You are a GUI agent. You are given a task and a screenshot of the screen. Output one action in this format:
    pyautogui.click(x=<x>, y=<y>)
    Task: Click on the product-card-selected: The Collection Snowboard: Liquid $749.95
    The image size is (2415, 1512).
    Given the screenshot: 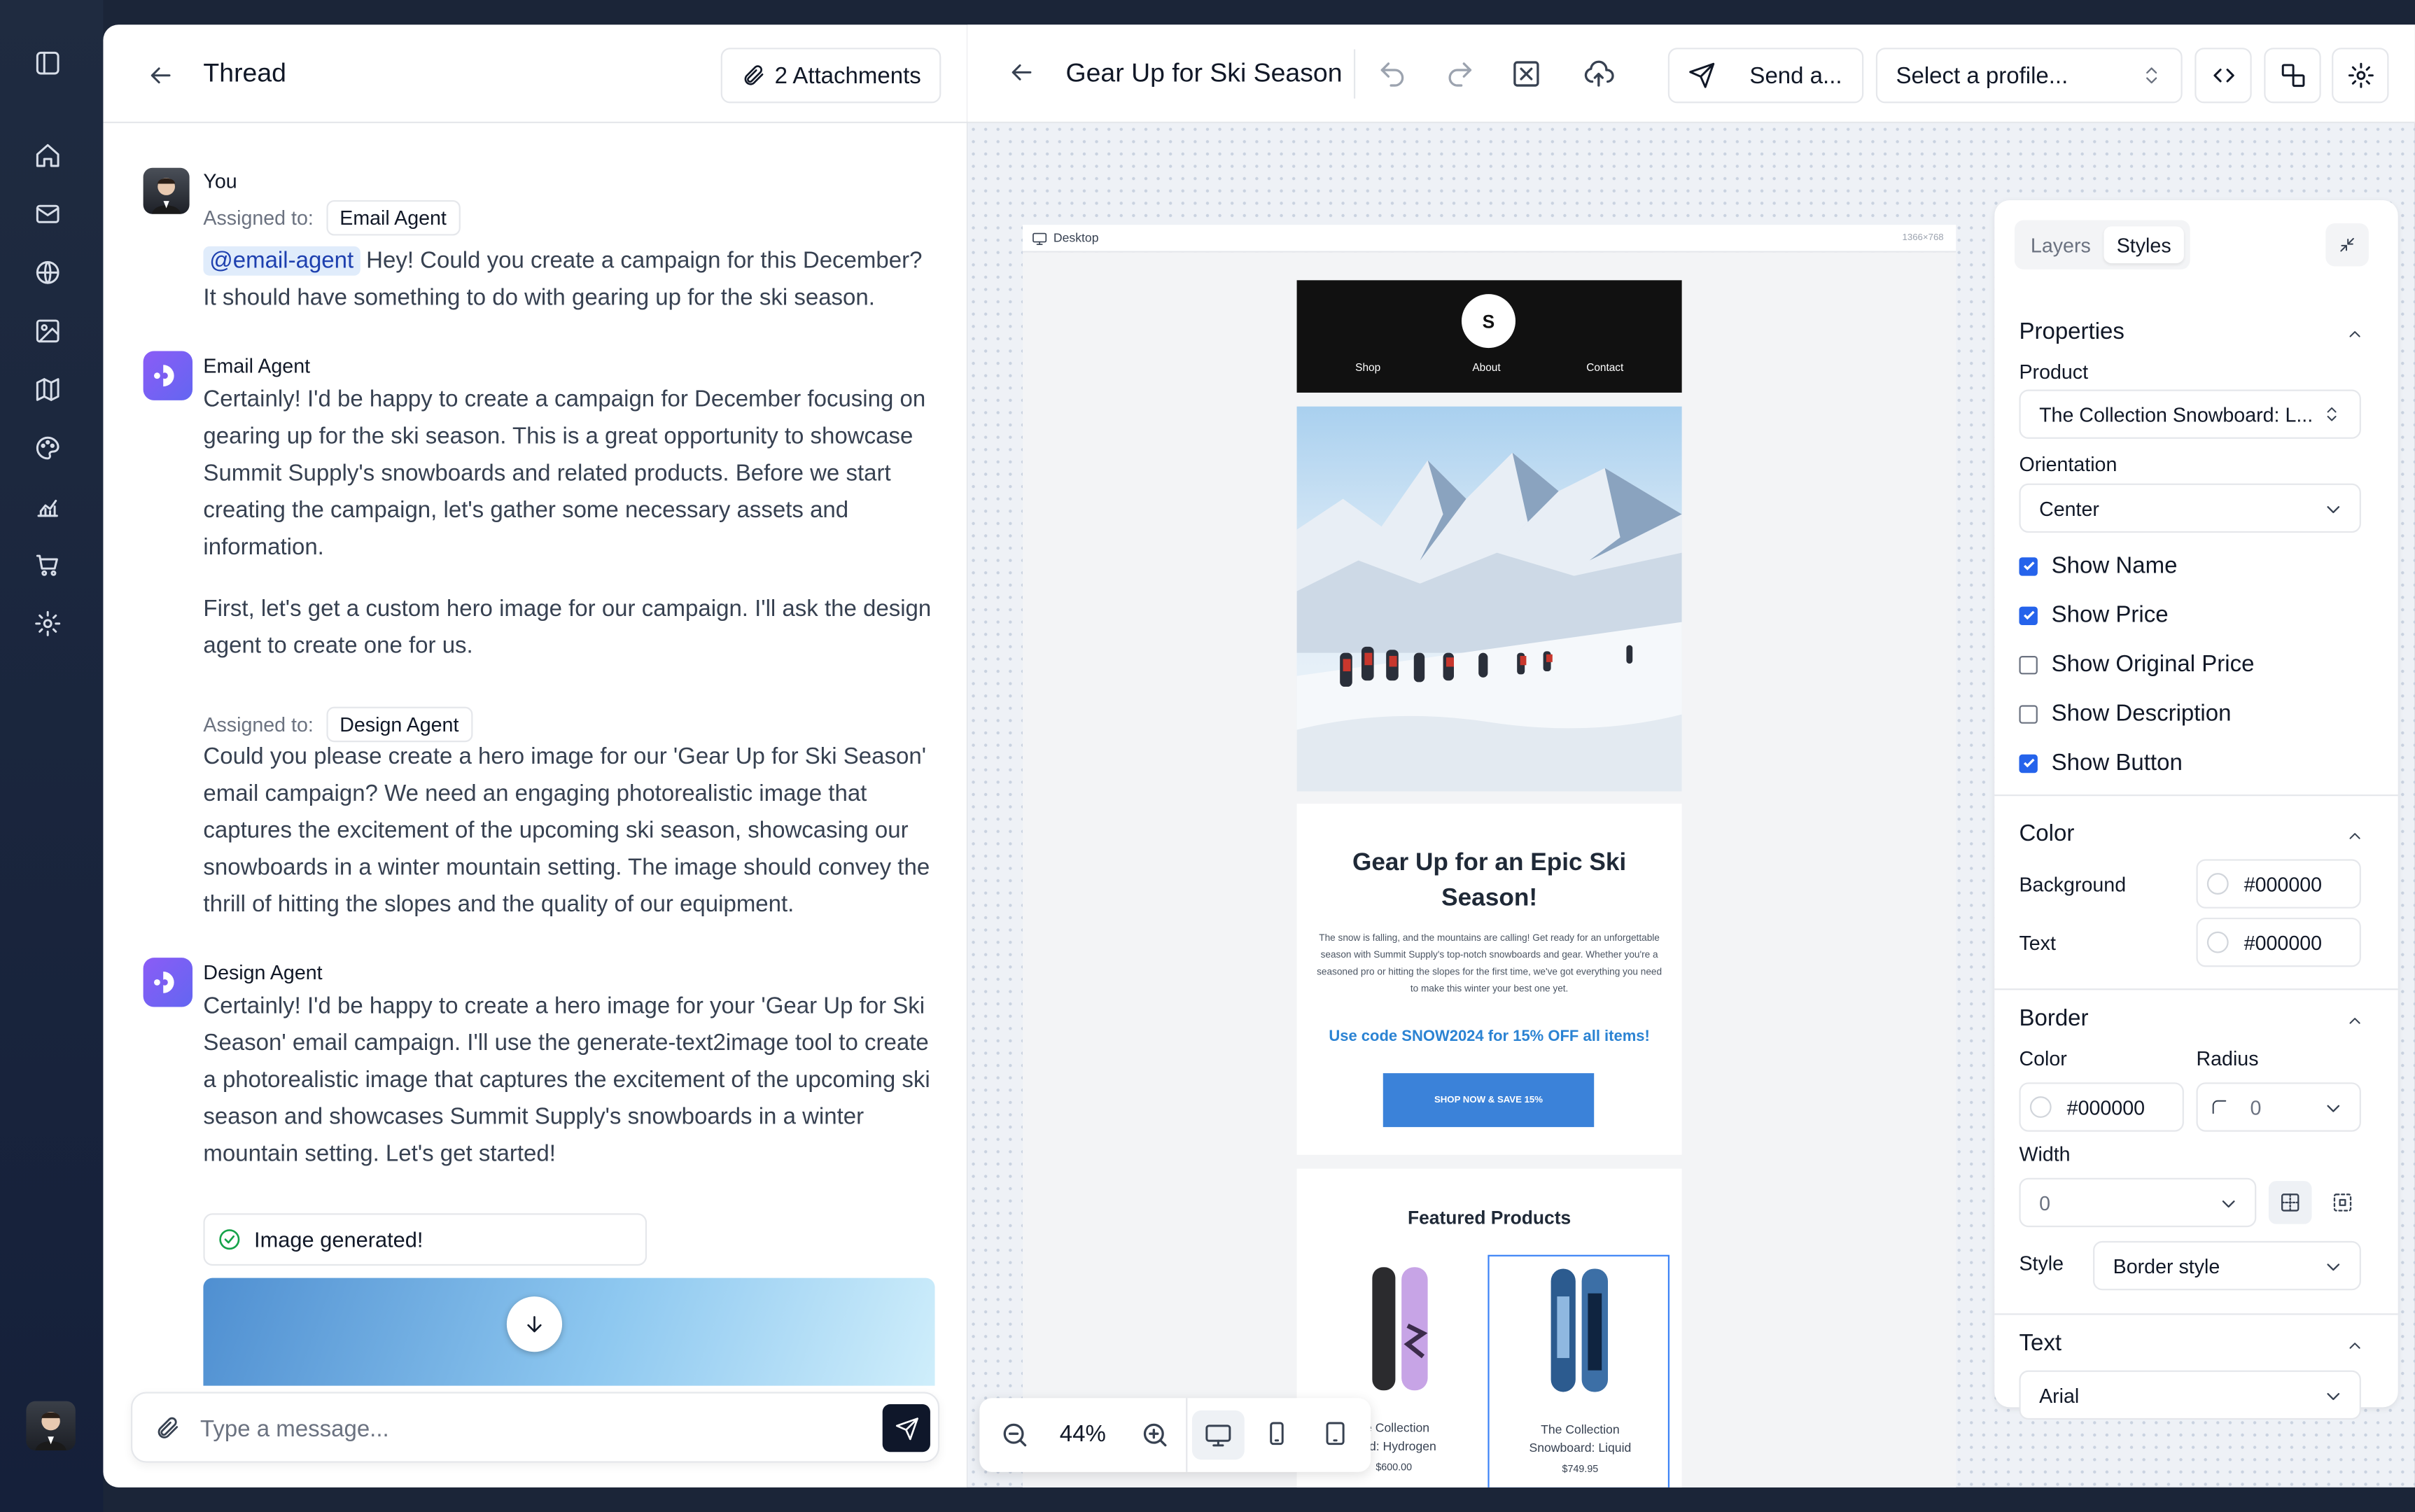 What is the action you would take?
    pyautogui.click(x=1579, y=1371)
    